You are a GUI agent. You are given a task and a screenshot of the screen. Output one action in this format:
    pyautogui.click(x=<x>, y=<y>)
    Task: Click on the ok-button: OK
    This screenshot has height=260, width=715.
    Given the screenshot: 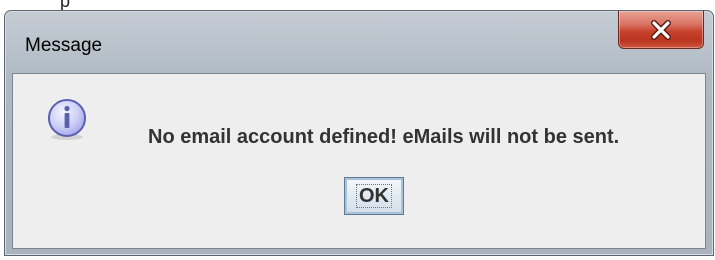 What is the action you would take?
    pyautogui.click(x=374, y=196)
    